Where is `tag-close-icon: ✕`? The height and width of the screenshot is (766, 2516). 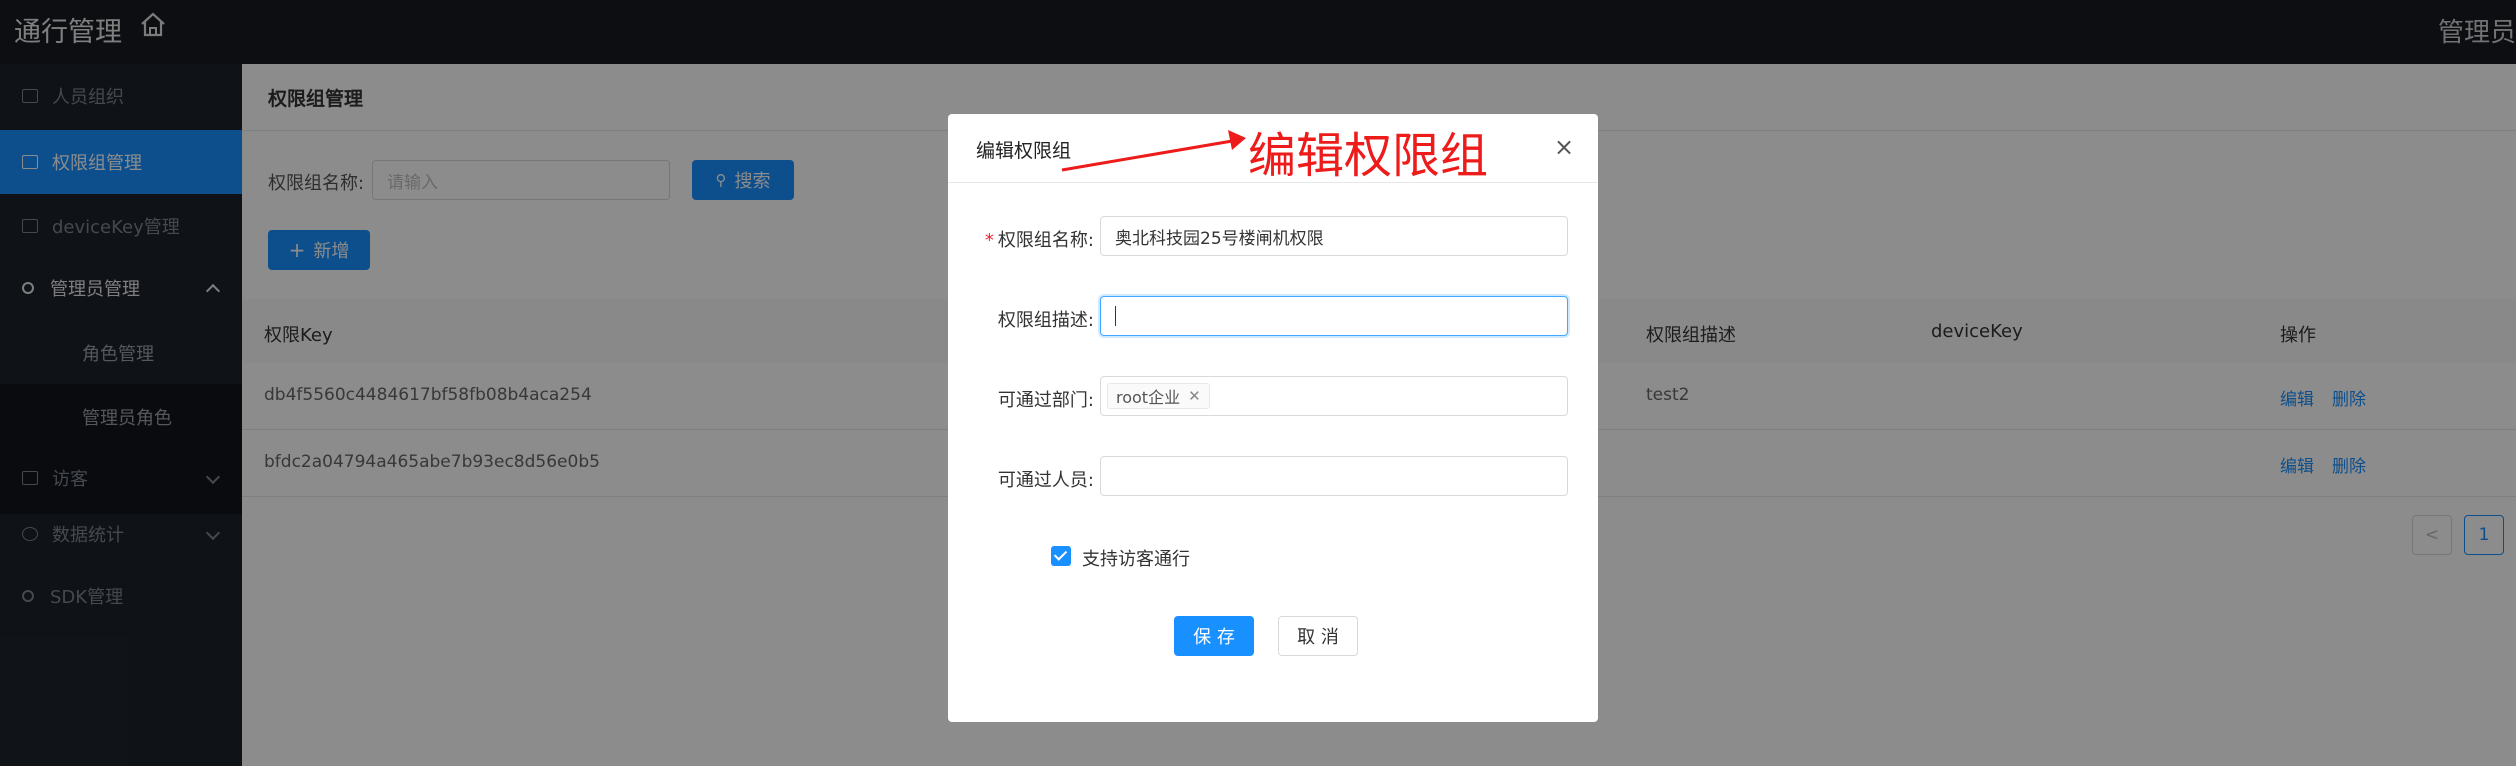
tag-close-icon: ✕ is located at coordinates (1194, 396).